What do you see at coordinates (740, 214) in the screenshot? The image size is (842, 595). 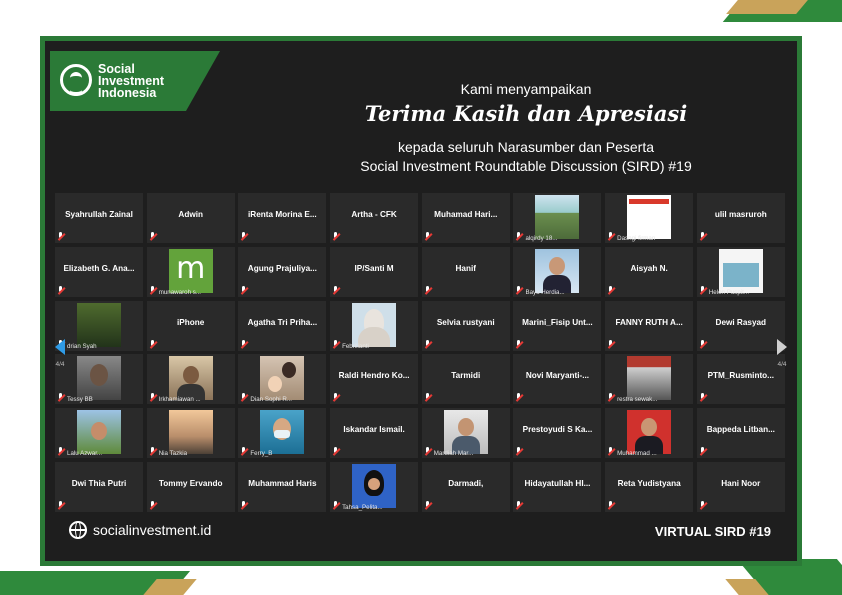 I see `participant-name: ulil masruroh` at bounding box center [740, 214].